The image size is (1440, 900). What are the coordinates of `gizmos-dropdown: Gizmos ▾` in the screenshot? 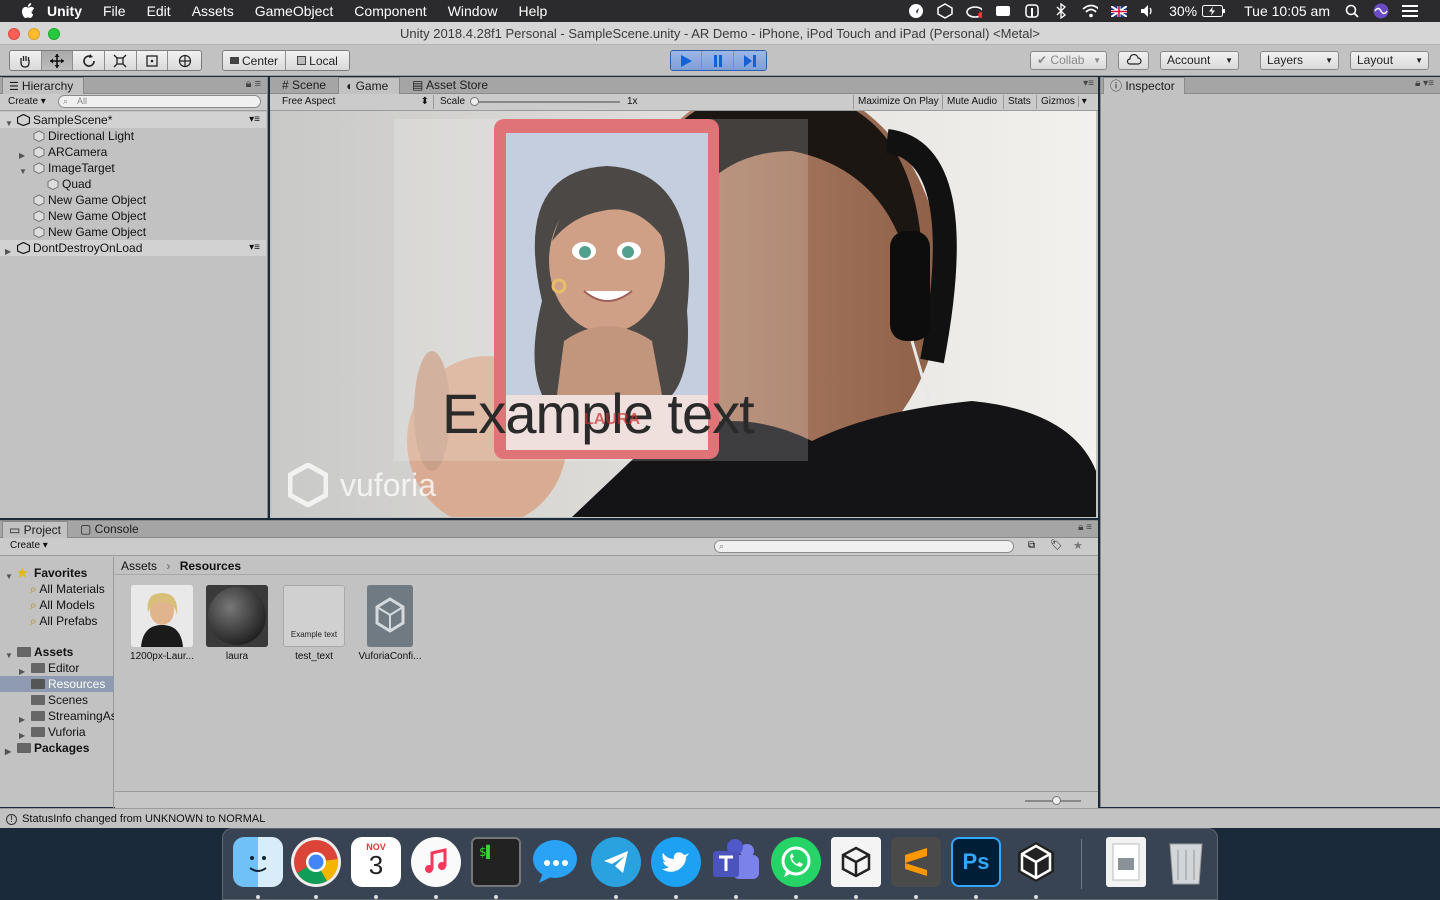 It's located at (1063, 102).